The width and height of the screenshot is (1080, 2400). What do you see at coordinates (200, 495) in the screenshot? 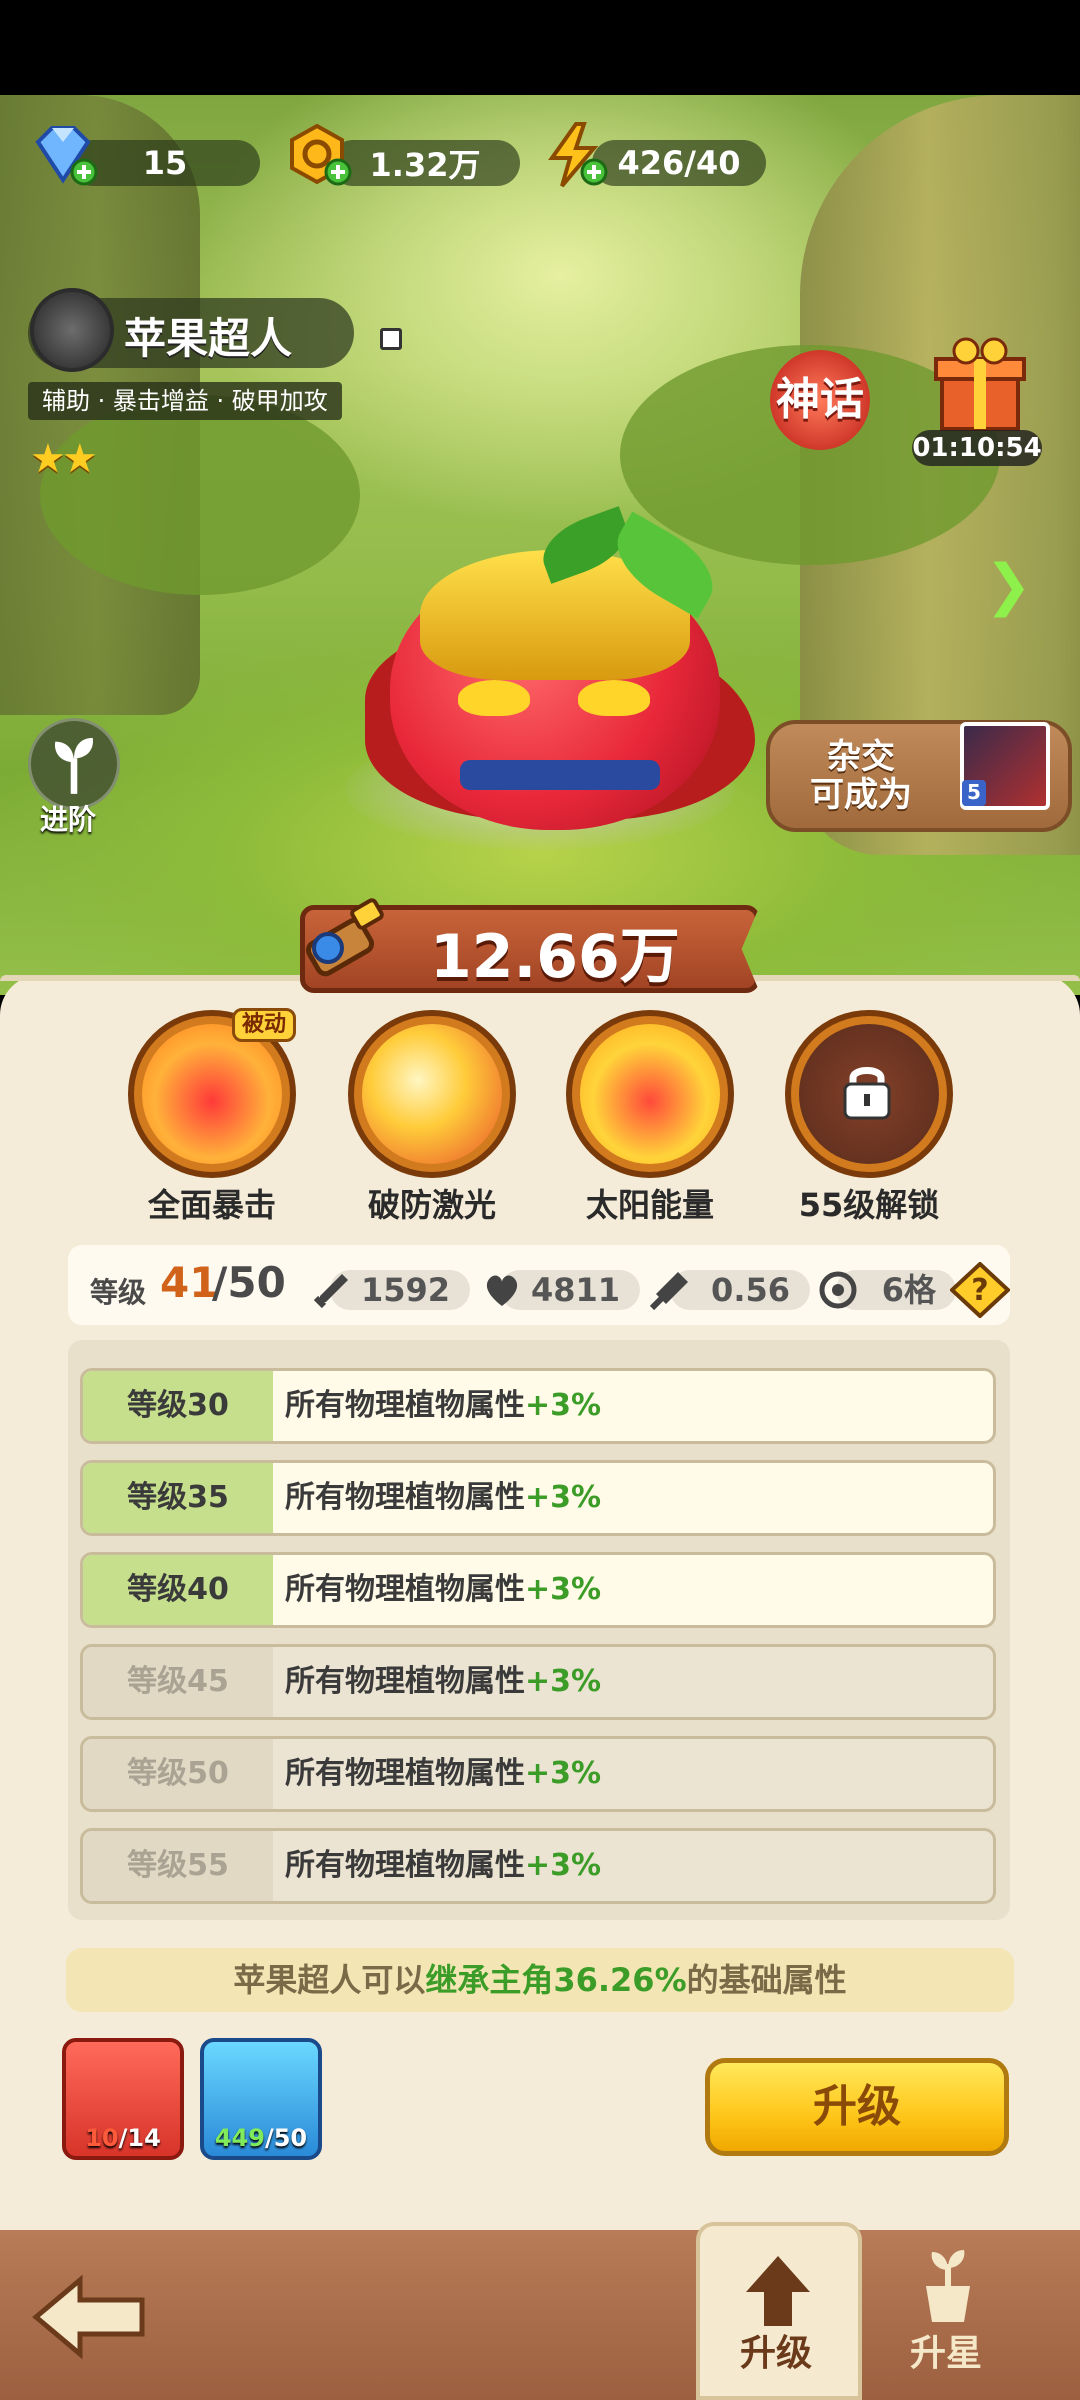
I see `bush` at bounding box center [200, 495].